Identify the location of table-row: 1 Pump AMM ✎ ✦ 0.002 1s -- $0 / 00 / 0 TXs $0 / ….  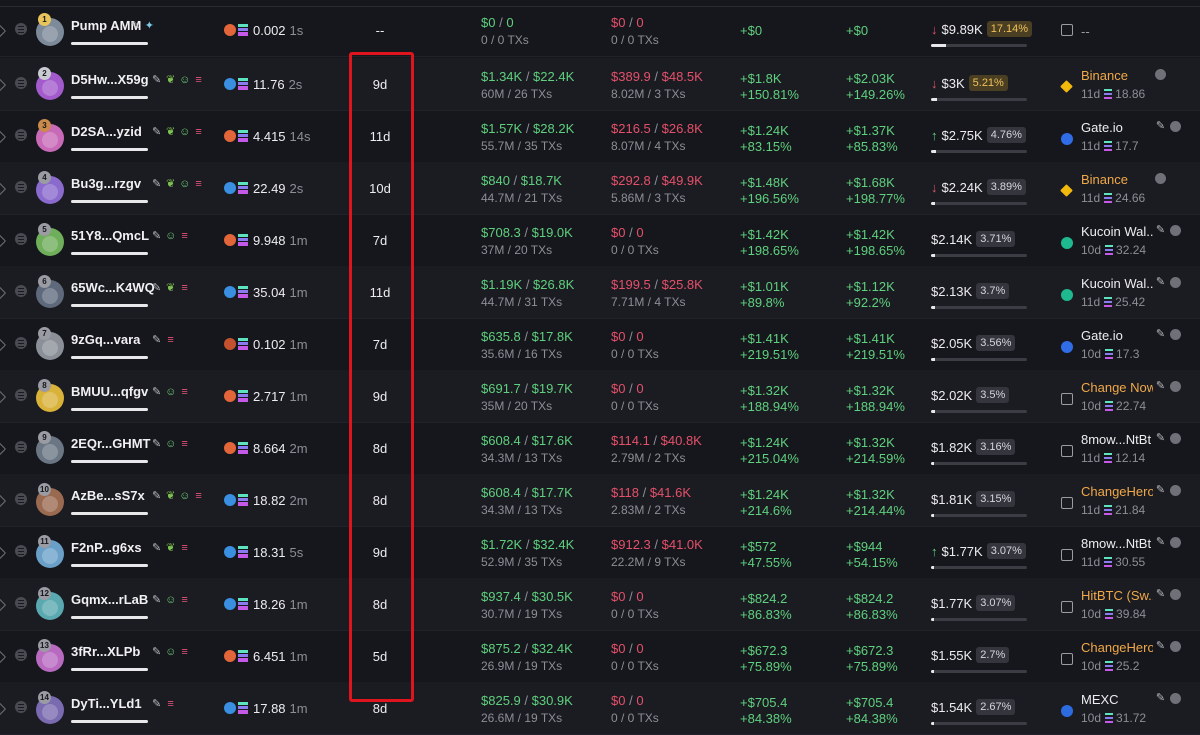
(600, 30).